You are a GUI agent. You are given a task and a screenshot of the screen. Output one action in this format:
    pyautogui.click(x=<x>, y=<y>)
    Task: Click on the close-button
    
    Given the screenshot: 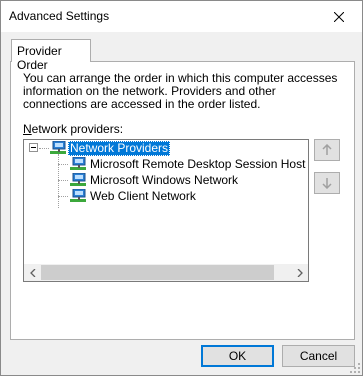 What is the action you would take?
    pyautogui.click(x=339, y=16)
    